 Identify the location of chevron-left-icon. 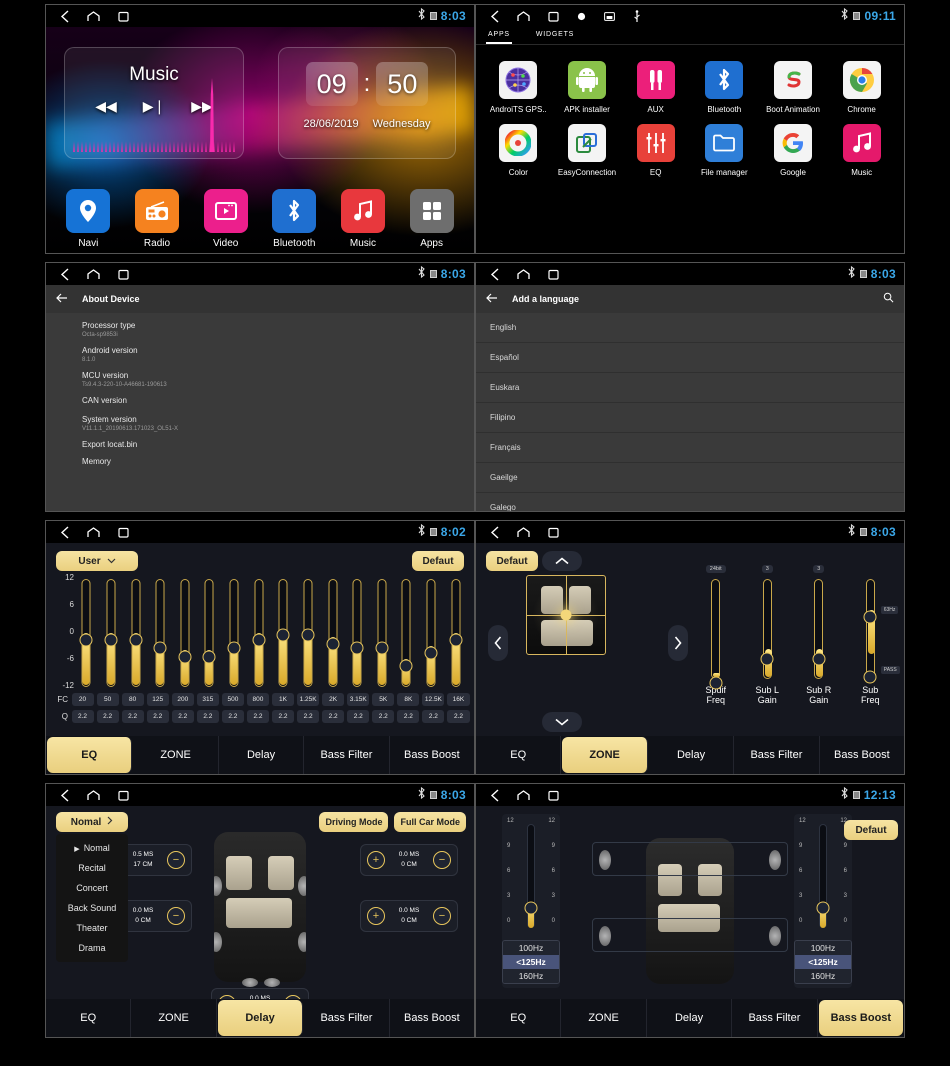
(498, 642).